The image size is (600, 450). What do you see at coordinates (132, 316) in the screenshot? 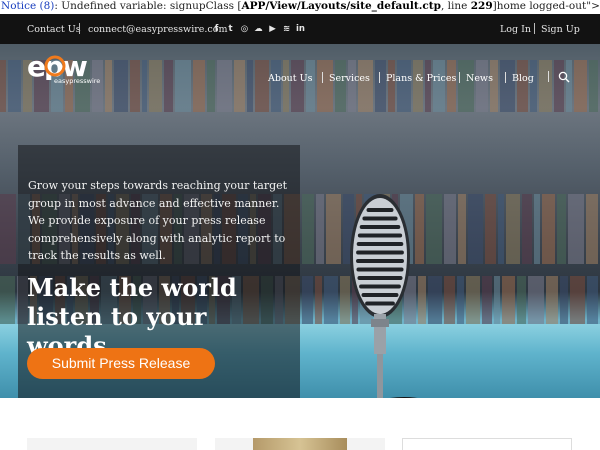
I see `hero-headline: Make the world listen to your words.` at bounding box center [132, 316].